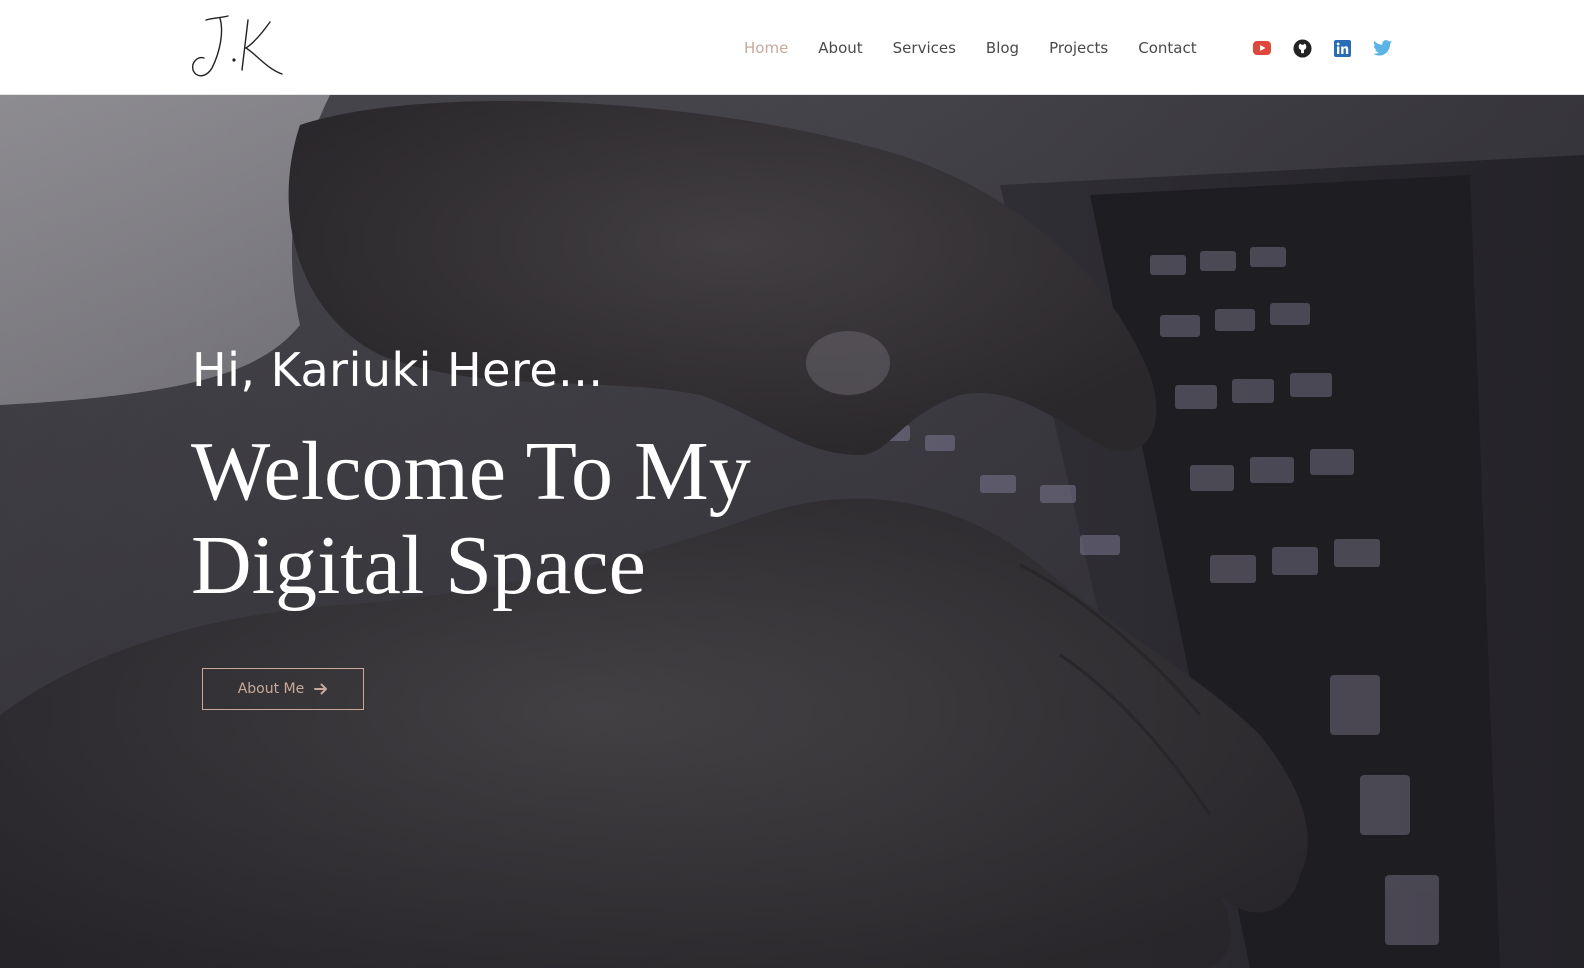  What do you see at coordinates (766, 48) in the screenshot?
I see `nav-home: Home` at bounding box center [766, 48].